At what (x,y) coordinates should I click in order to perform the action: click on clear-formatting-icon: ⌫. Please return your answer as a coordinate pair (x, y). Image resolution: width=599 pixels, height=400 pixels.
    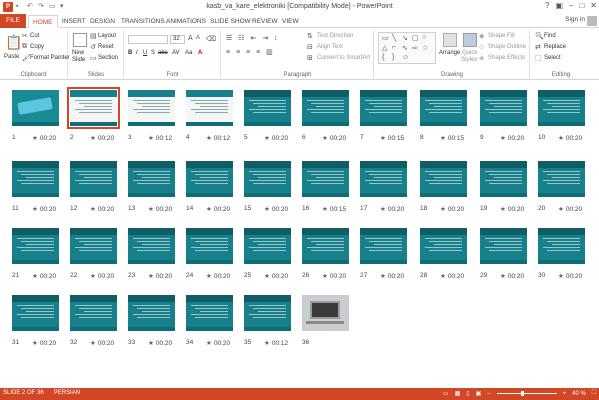
    Looking at the image, I should click on (211, 39).